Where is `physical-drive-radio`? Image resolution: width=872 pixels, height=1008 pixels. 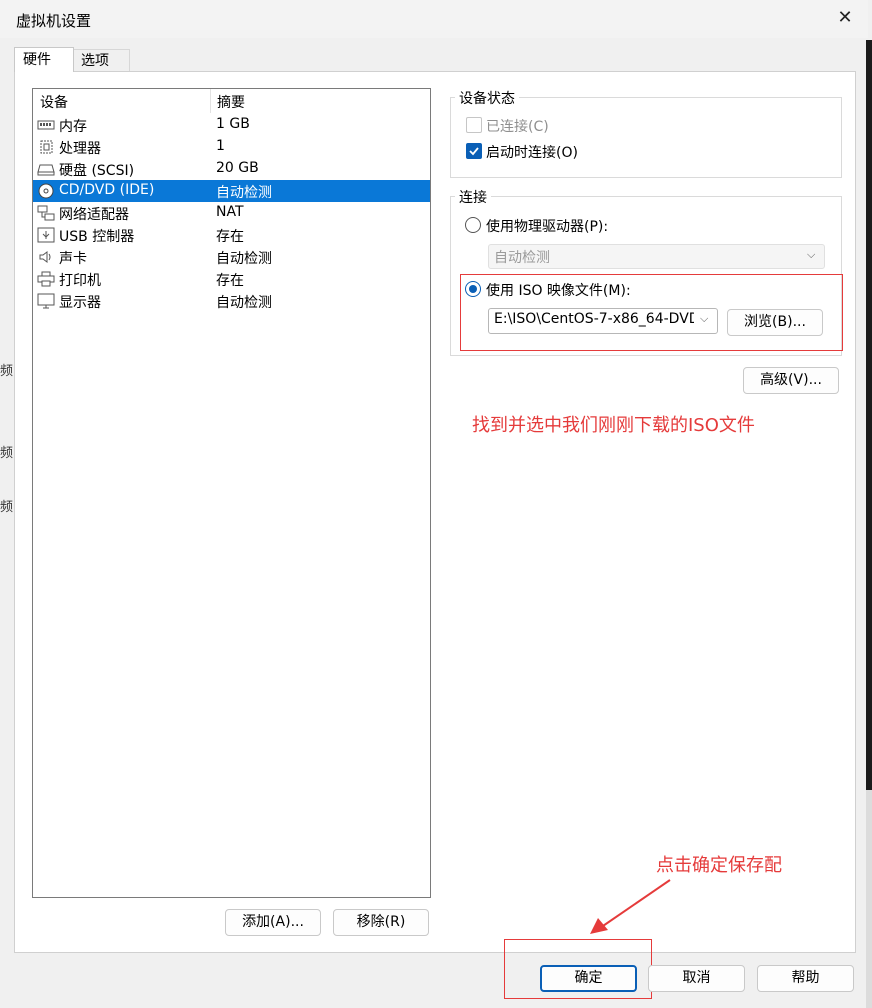 physical-drive-radio is located at coordinates (473, 225).